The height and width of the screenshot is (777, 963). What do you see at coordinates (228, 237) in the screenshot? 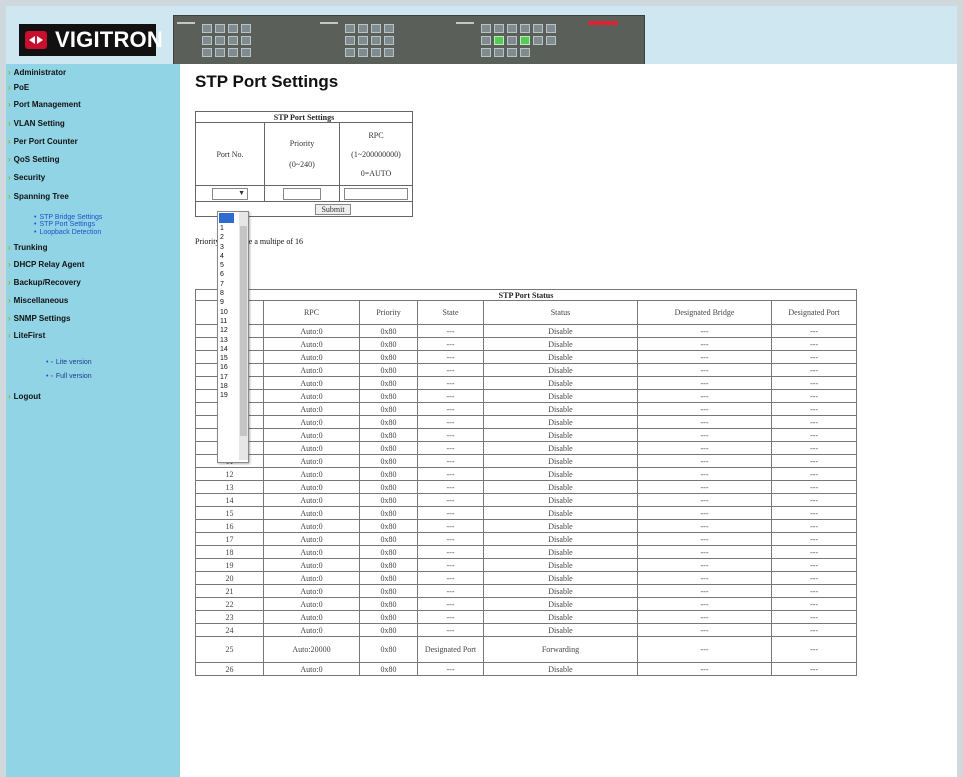
I see `dropdown-option: 2` at bounding box center [228, 237].